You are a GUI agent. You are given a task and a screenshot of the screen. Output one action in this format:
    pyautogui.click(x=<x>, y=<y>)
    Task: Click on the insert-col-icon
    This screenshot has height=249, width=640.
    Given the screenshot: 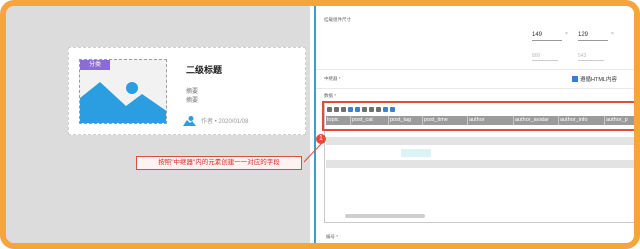 What is the action you would take?
    pyautogui.click(x=336, y=109)
    